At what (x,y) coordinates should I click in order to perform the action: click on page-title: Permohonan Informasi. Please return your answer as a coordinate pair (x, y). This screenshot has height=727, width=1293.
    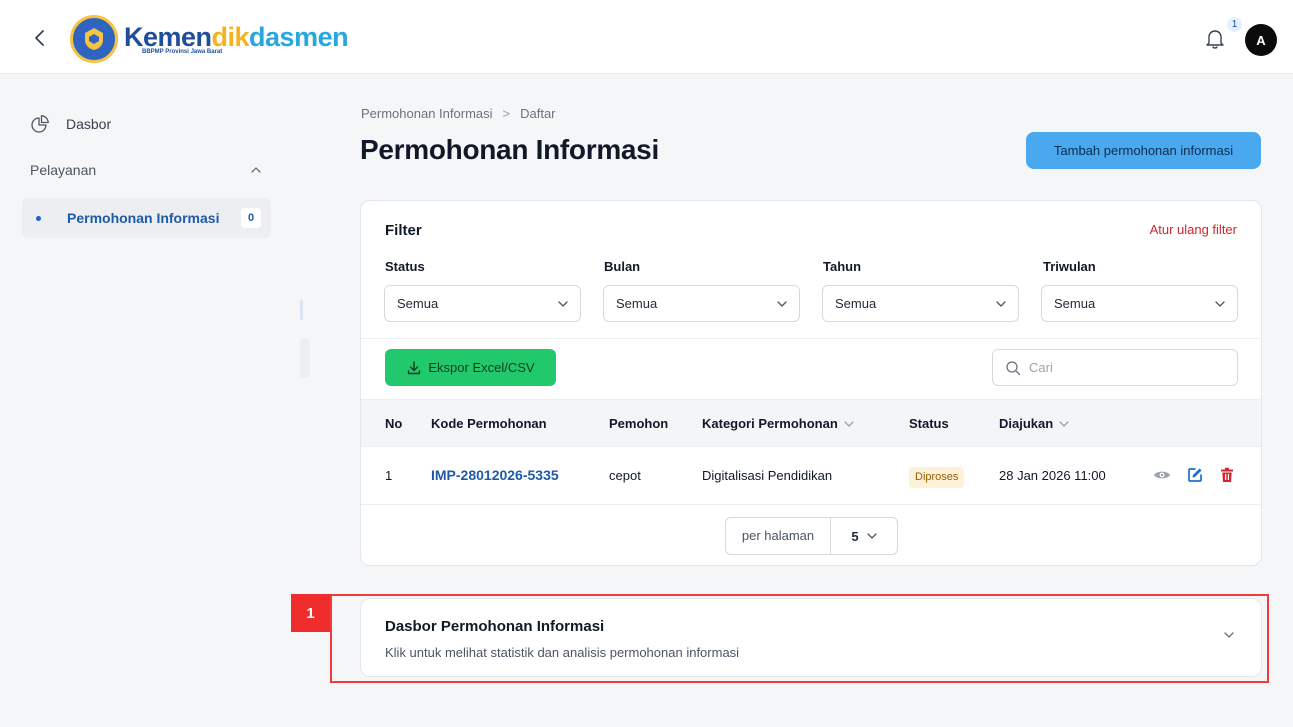
    Looking at the image, I should click on (509, 149).